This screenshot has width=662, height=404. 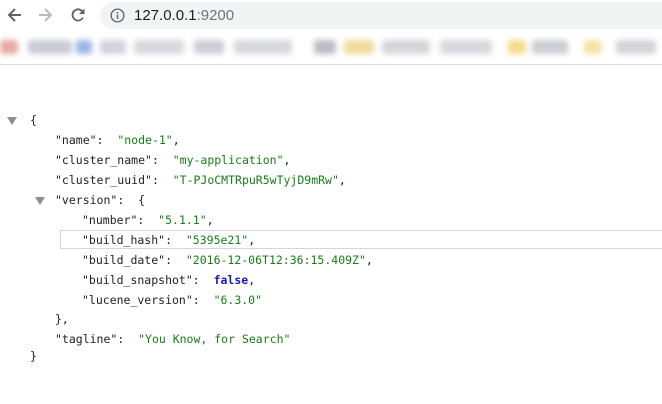 I want to click on url-host: 127.0.0.1, so click(x=165, y=15).